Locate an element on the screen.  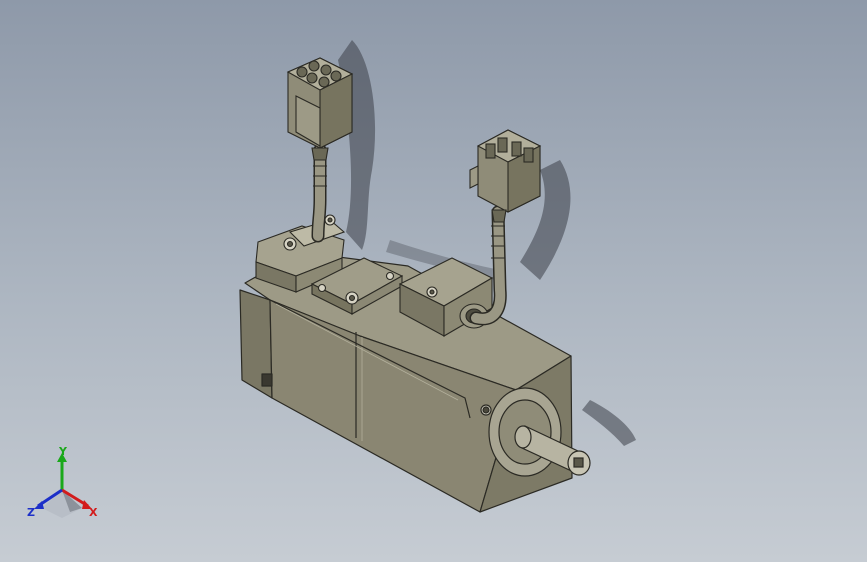
encoder-connector is located at coordinates (320, 109).